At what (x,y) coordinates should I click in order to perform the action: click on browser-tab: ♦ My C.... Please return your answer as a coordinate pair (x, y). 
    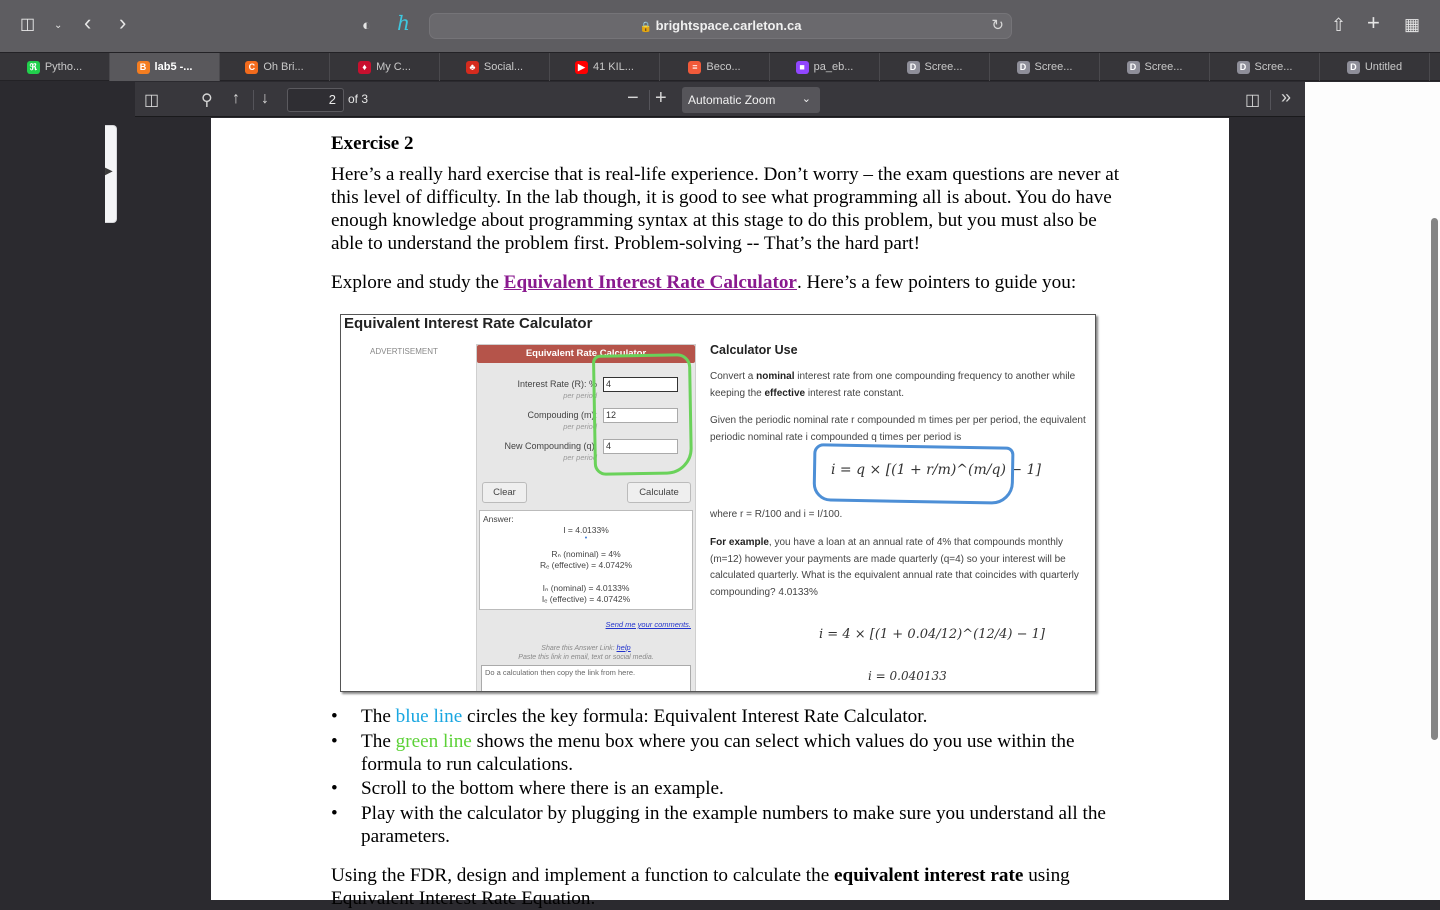
    Looking at the image, I should click on (385, 67).